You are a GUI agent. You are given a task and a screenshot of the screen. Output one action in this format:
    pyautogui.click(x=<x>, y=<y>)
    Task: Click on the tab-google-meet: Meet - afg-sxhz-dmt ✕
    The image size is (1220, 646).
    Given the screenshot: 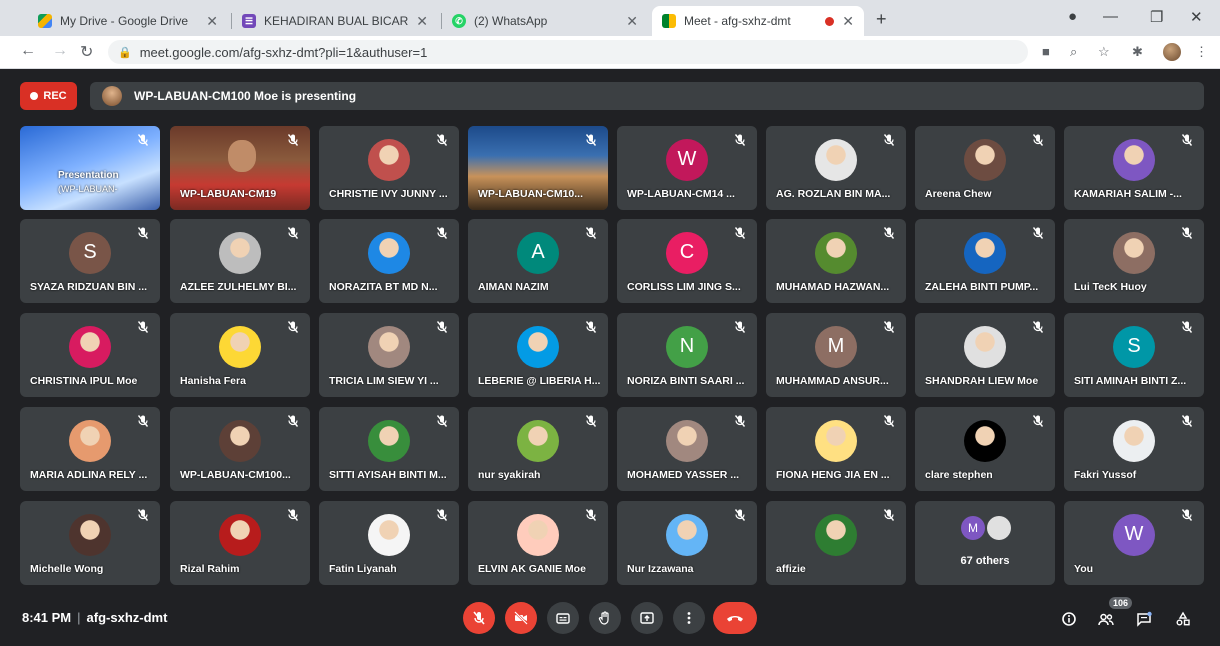 What is the action you would take?
    pyautogui.click(x=758, y=21)
    